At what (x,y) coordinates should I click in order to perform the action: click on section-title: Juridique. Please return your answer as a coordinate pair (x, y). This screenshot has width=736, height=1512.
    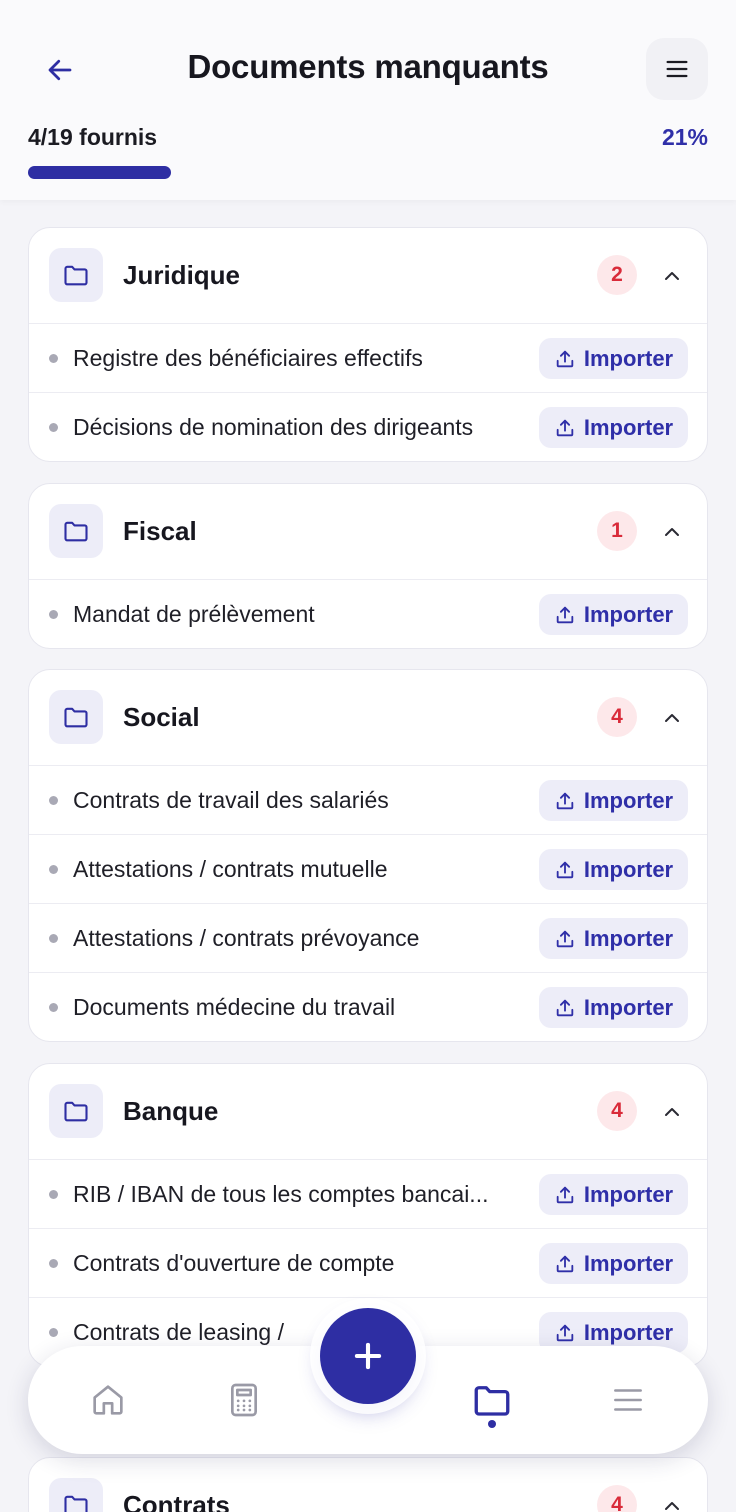
    Looking at the image, I should click on (182, 275).